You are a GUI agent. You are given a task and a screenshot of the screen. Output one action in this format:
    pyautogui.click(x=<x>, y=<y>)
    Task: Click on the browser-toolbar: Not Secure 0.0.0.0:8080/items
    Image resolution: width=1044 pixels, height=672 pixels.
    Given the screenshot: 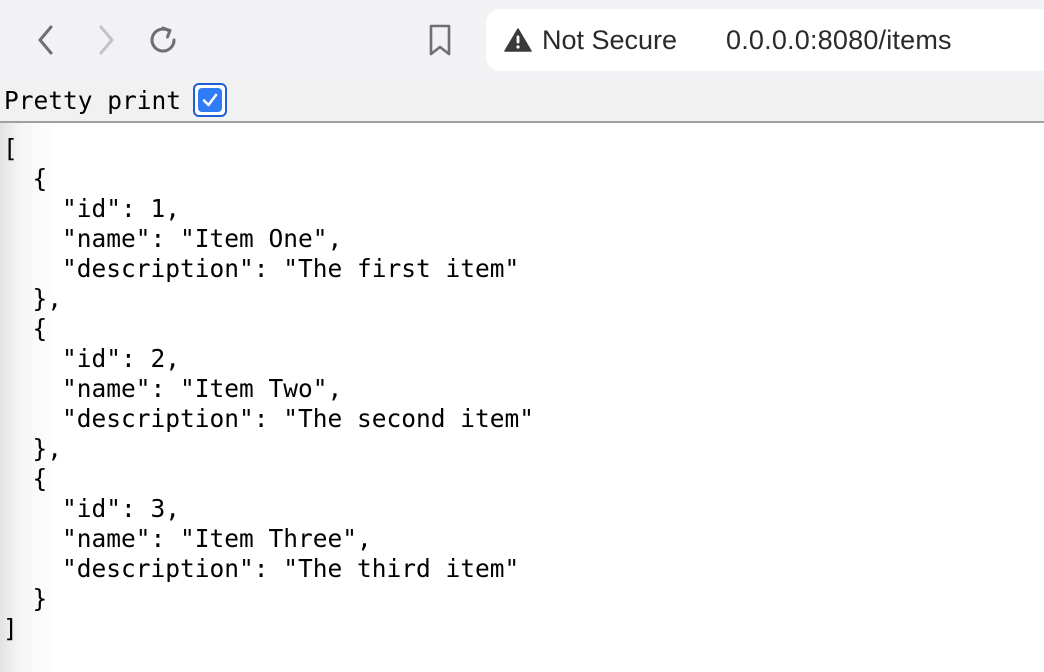 What is the action you would take?
    pyautogui.click(x=522, y=40)
    